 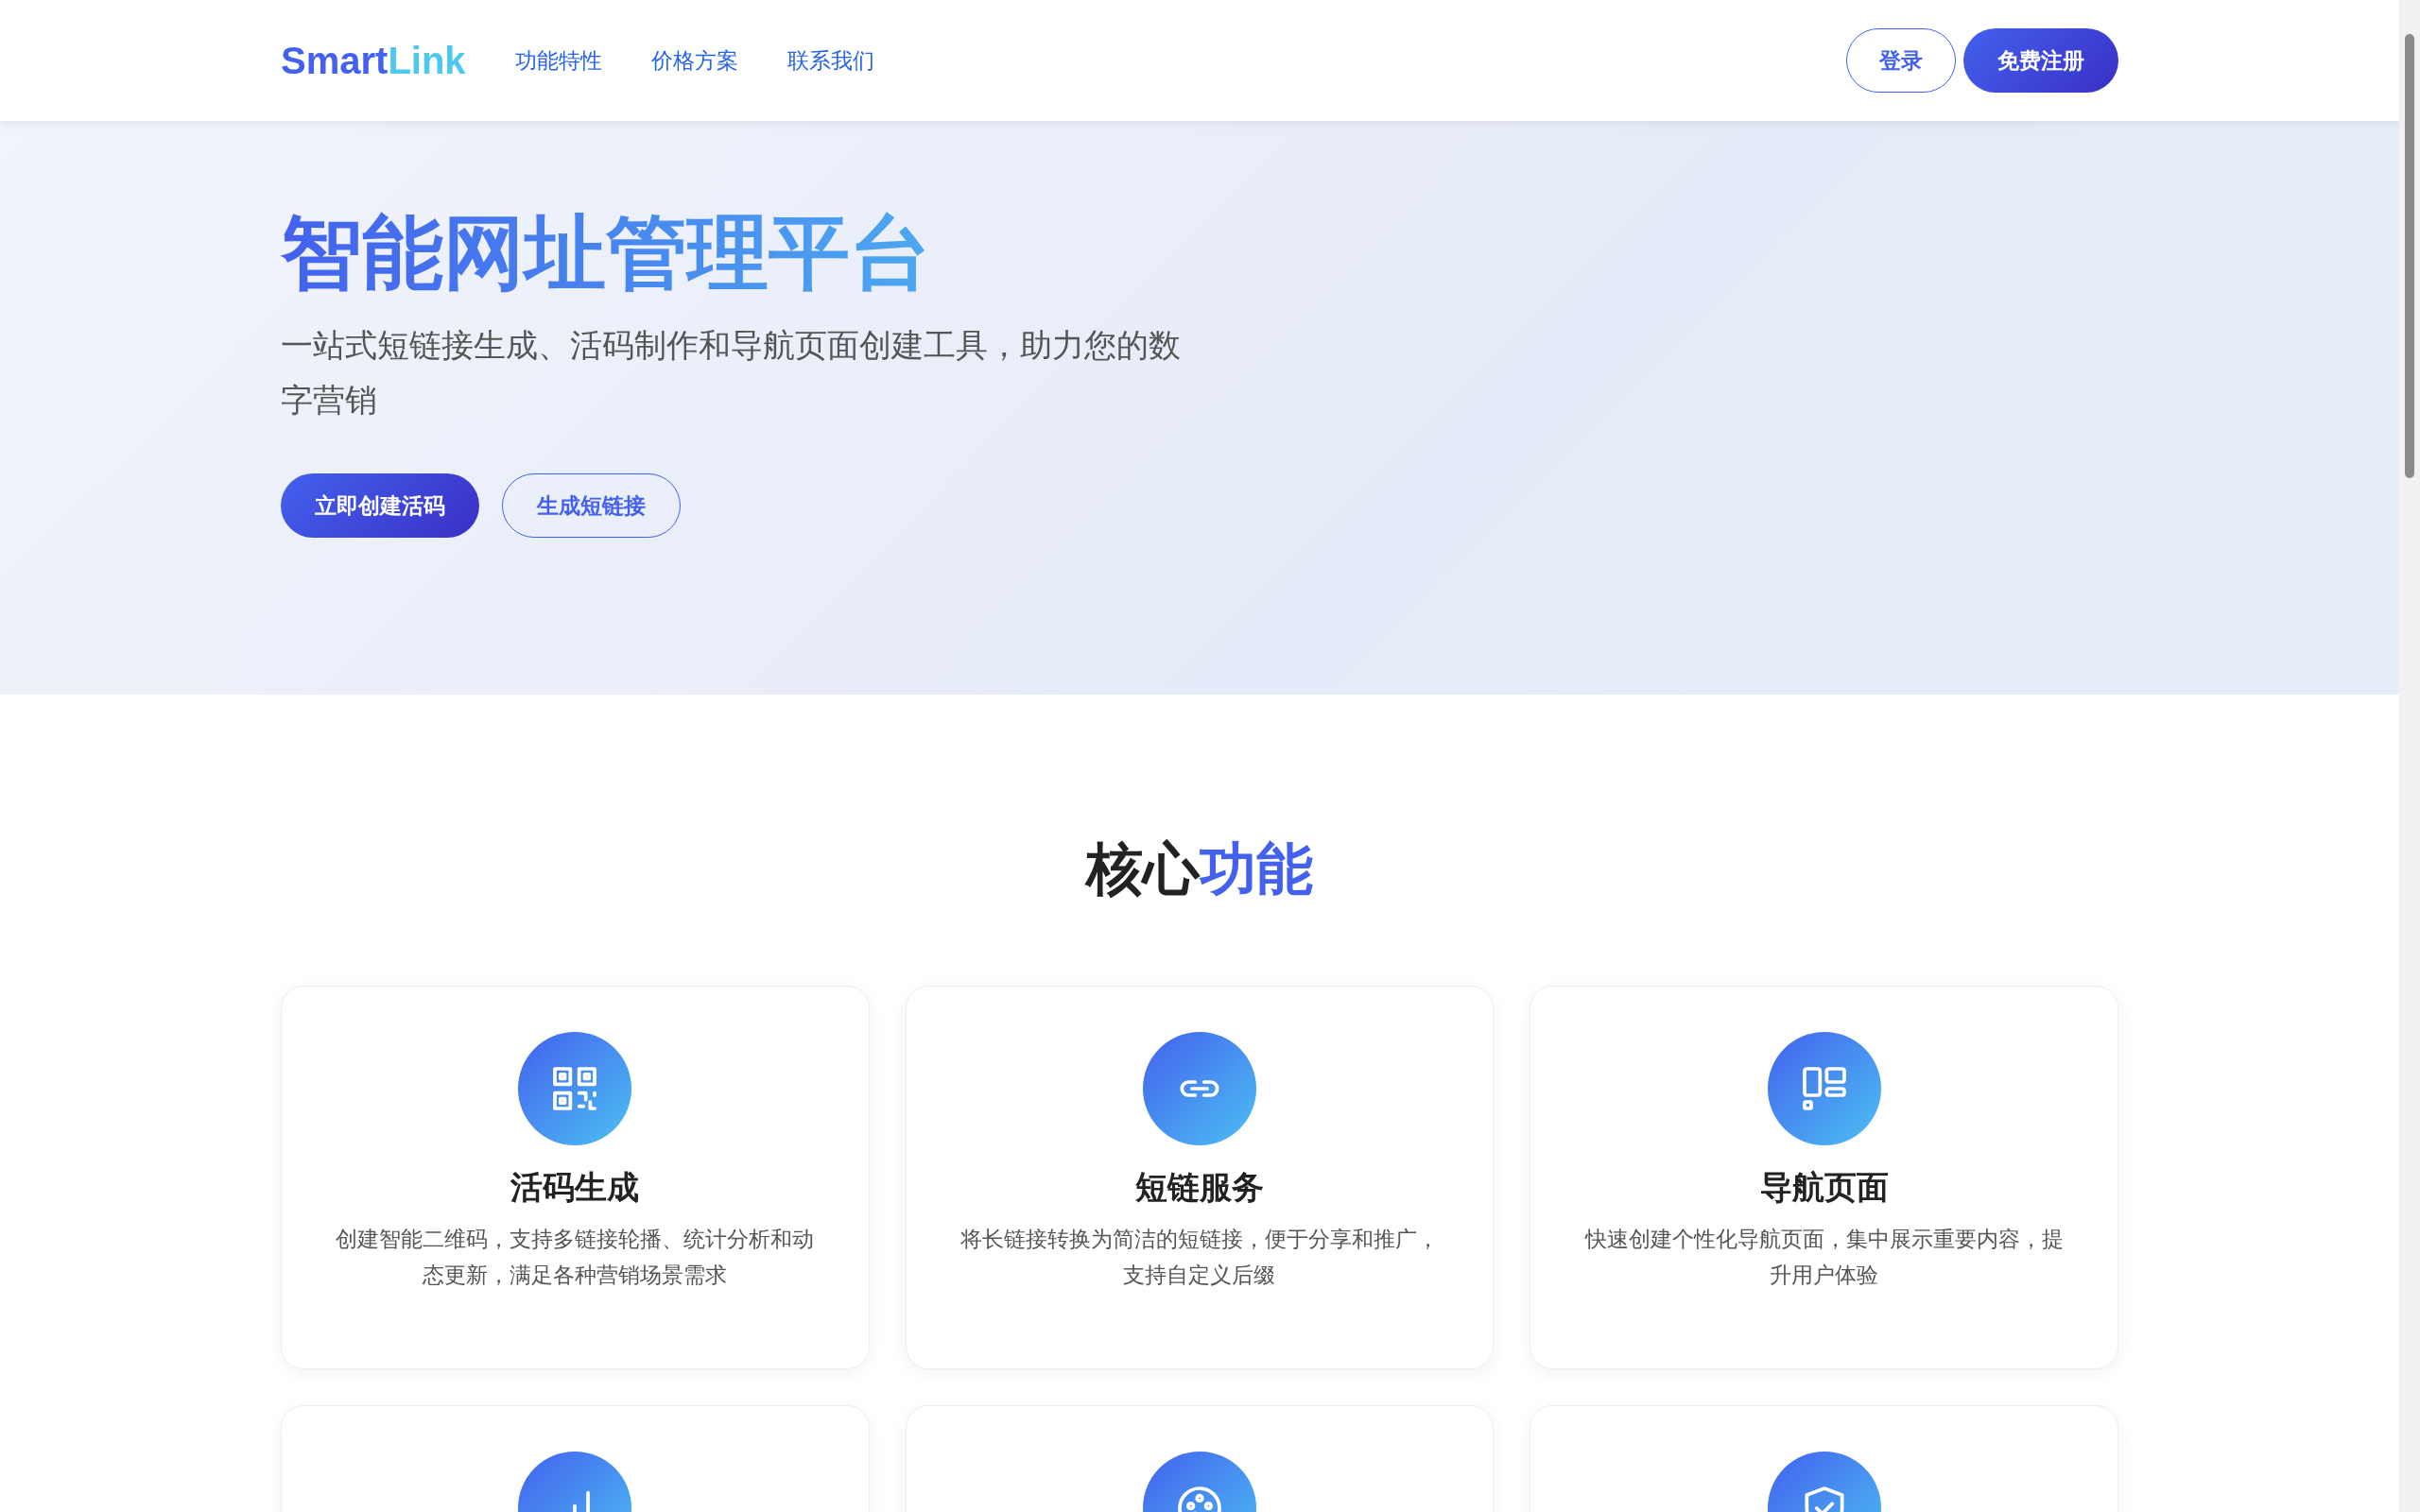 What do you see at coordinates (373, 60) in the screenshot?
I see `brand-logo: SmartLink` at bounding box center [373, 60].